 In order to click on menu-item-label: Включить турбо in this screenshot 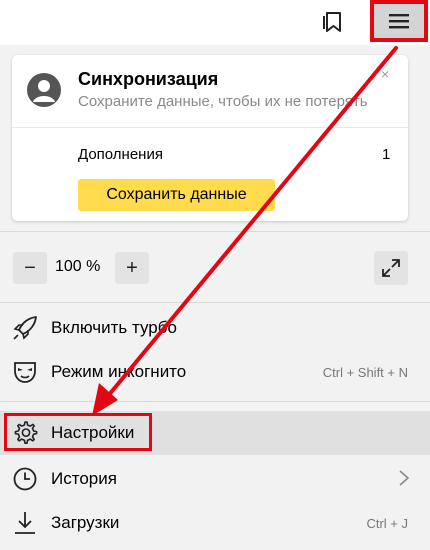, I will do `click(114, 327)`.